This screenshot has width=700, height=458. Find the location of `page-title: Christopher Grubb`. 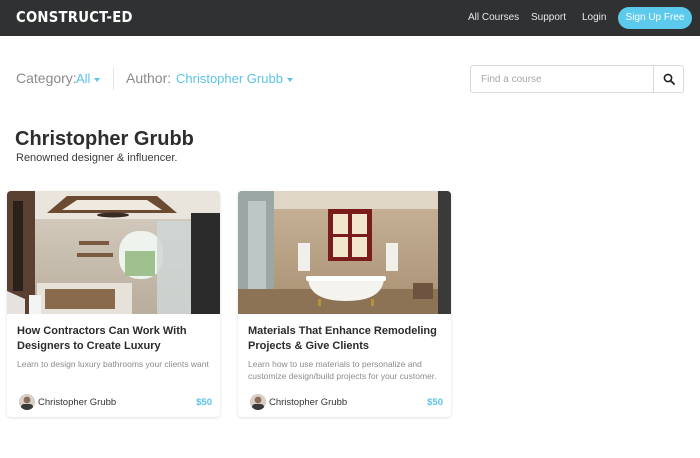

page-title: Christopher Grubb is located at coordinates (104, 139).